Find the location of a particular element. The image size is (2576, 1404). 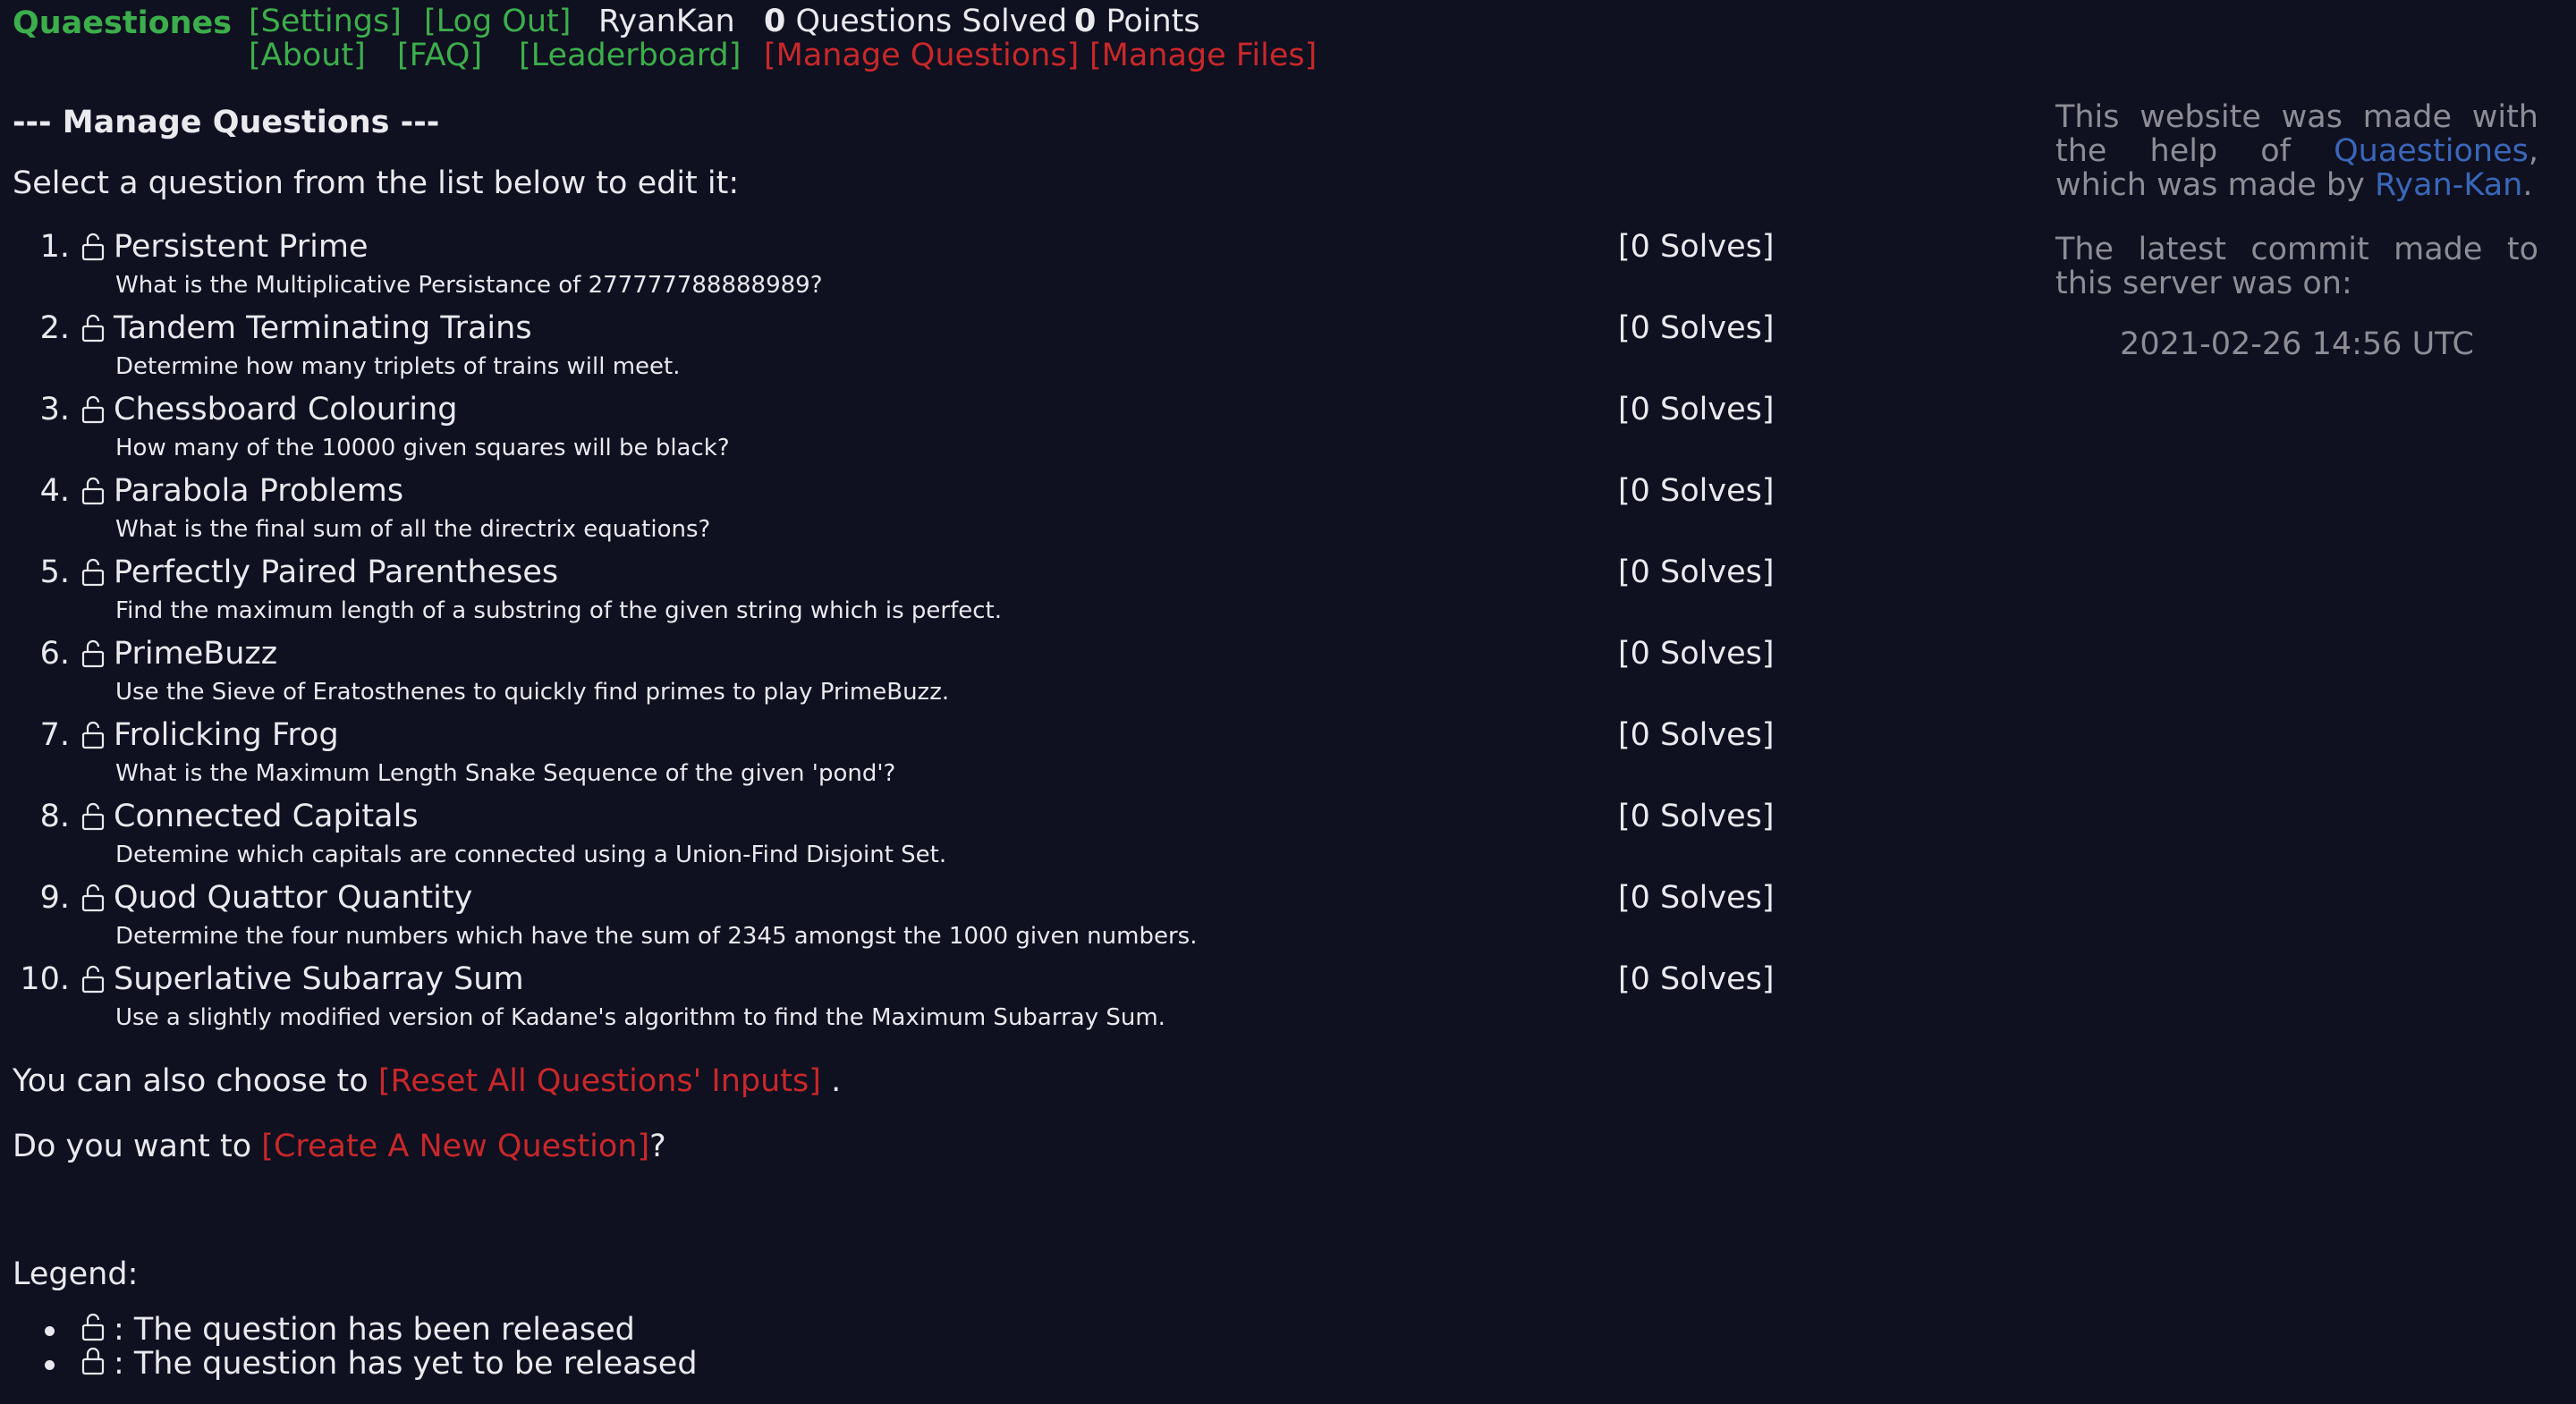

question-title-link: Frolicking Frog is located at coordinates (226, 735).